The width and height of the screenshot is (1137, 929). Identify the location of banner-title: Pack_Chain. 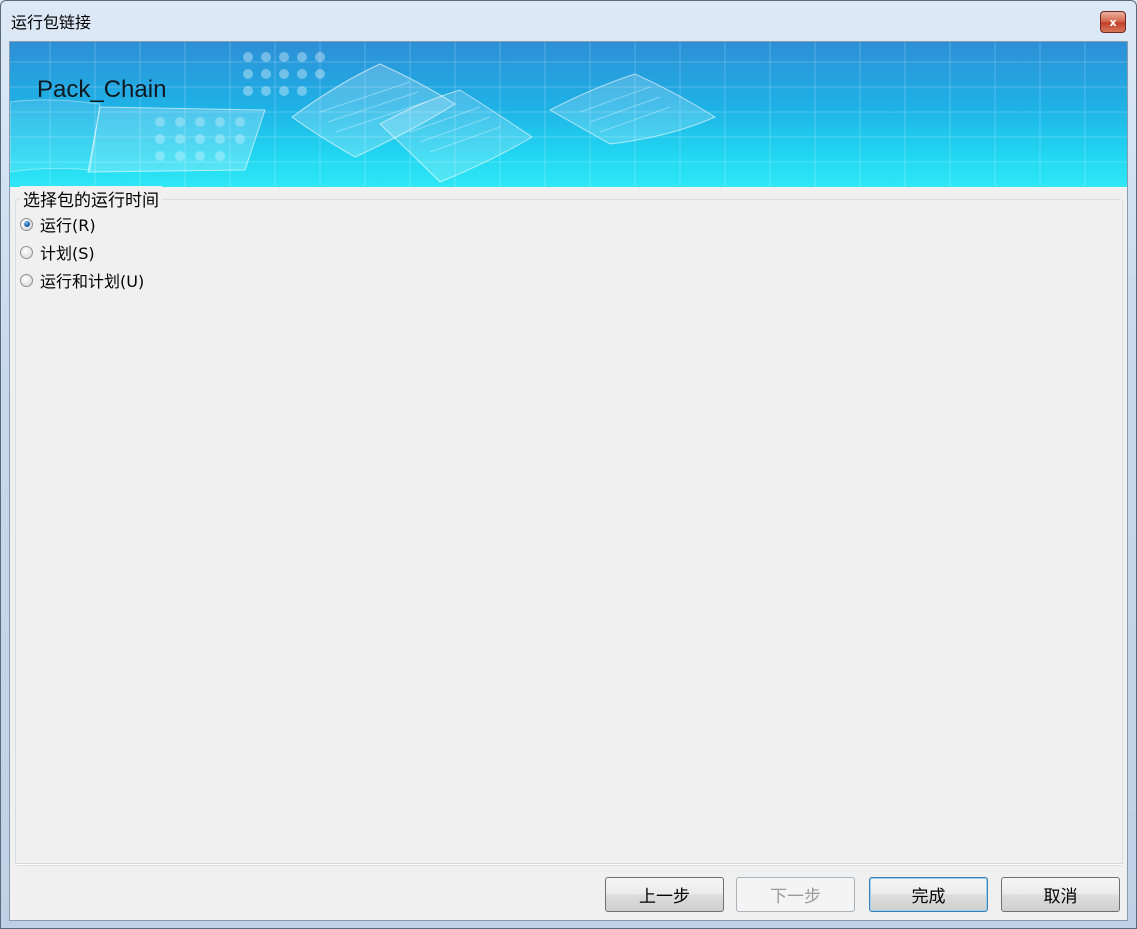
(102, 89).